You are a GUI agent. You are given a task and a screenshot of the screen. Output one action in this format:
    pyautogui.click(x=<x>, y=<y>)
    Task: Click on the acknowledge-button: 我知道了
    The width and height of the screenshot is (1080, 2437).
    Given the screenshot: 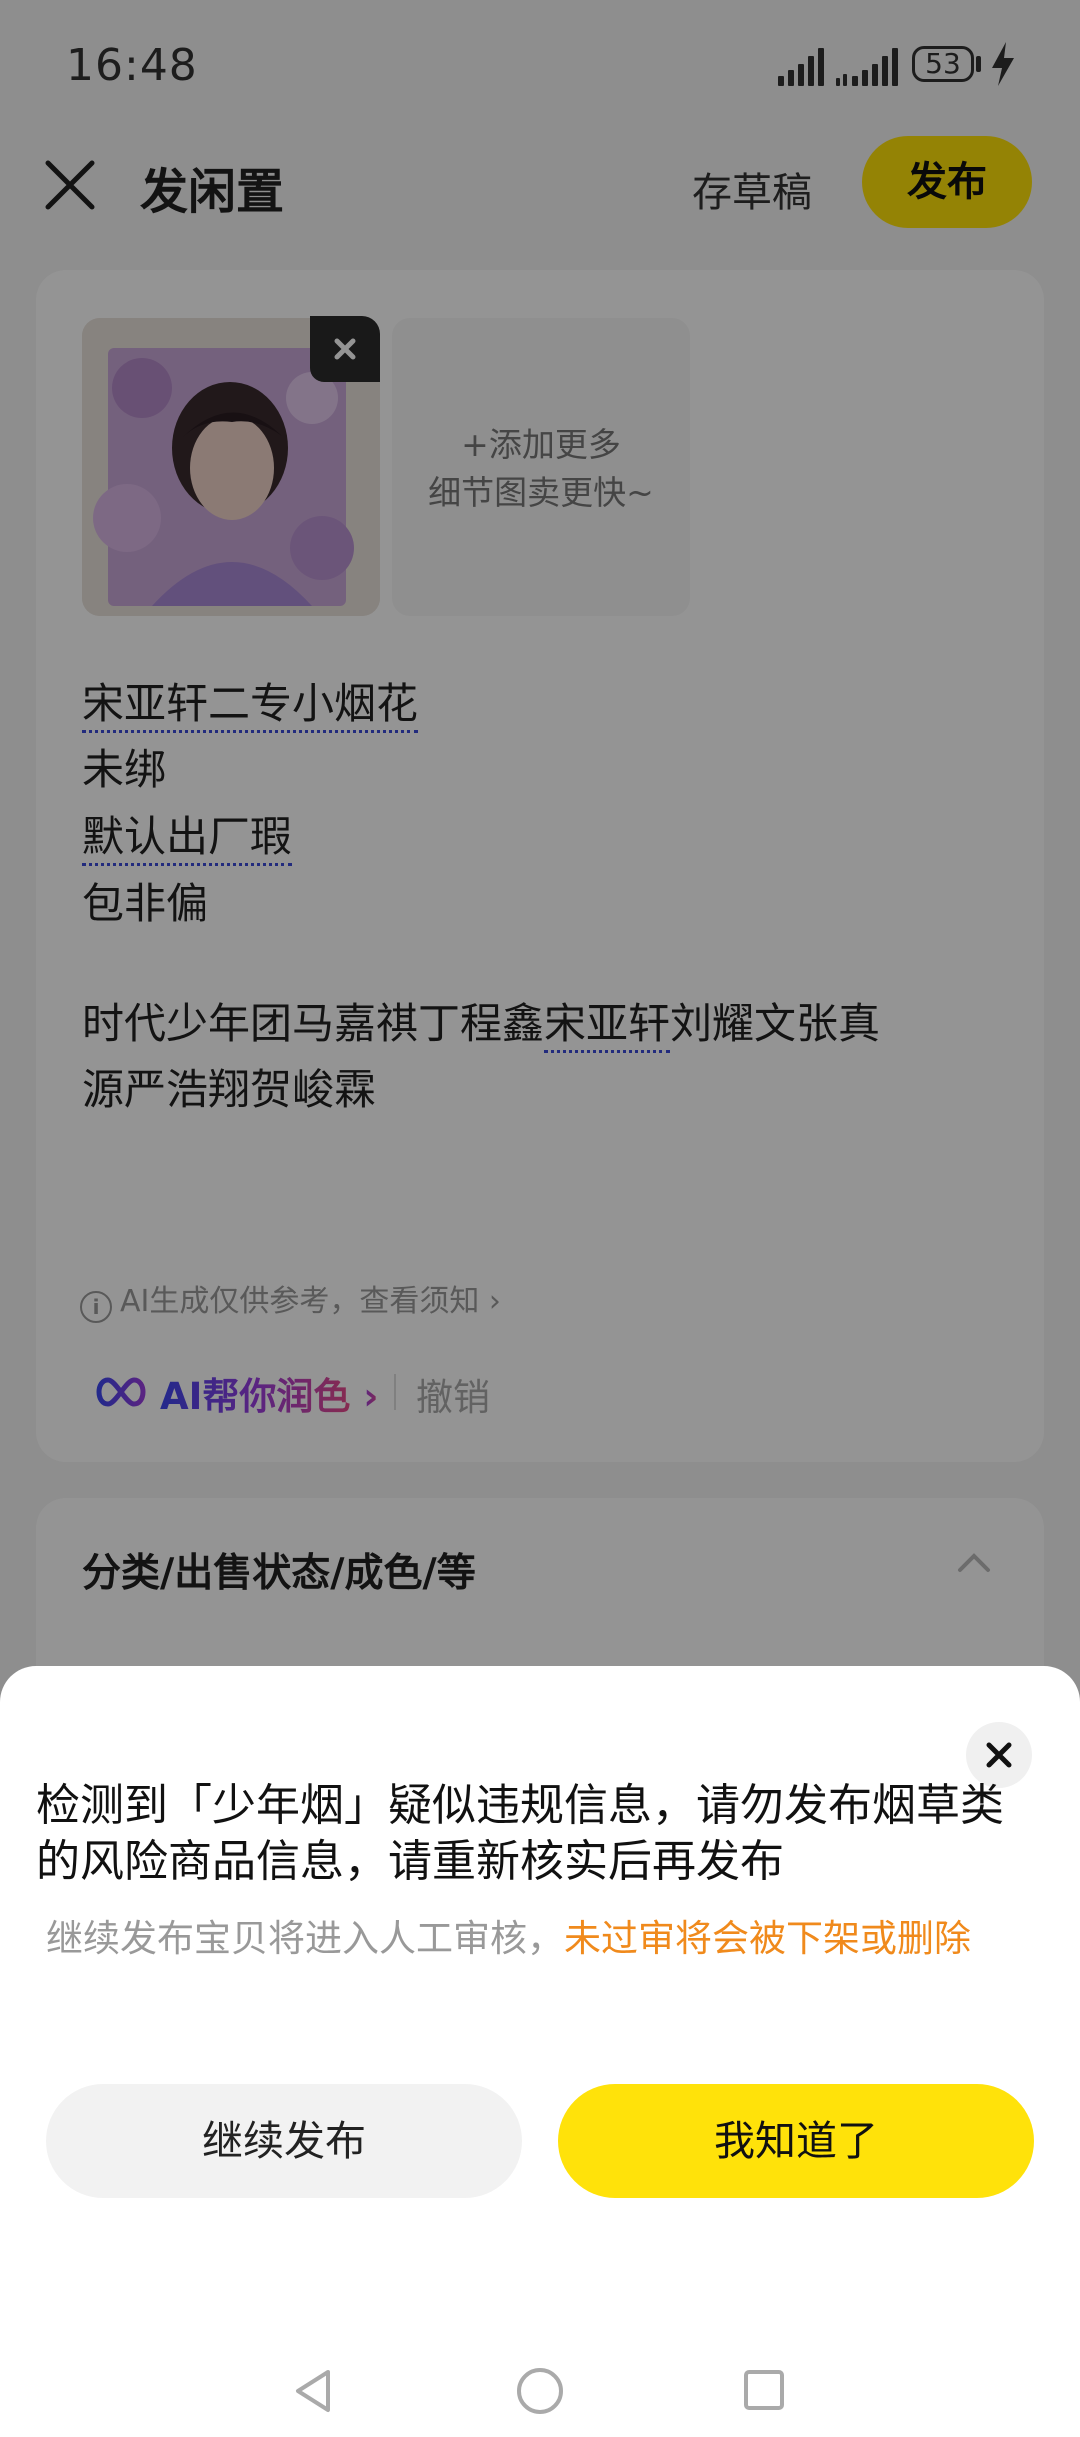 What is the action you would take?
    pyautogui.click(x=796, y=2141)
    